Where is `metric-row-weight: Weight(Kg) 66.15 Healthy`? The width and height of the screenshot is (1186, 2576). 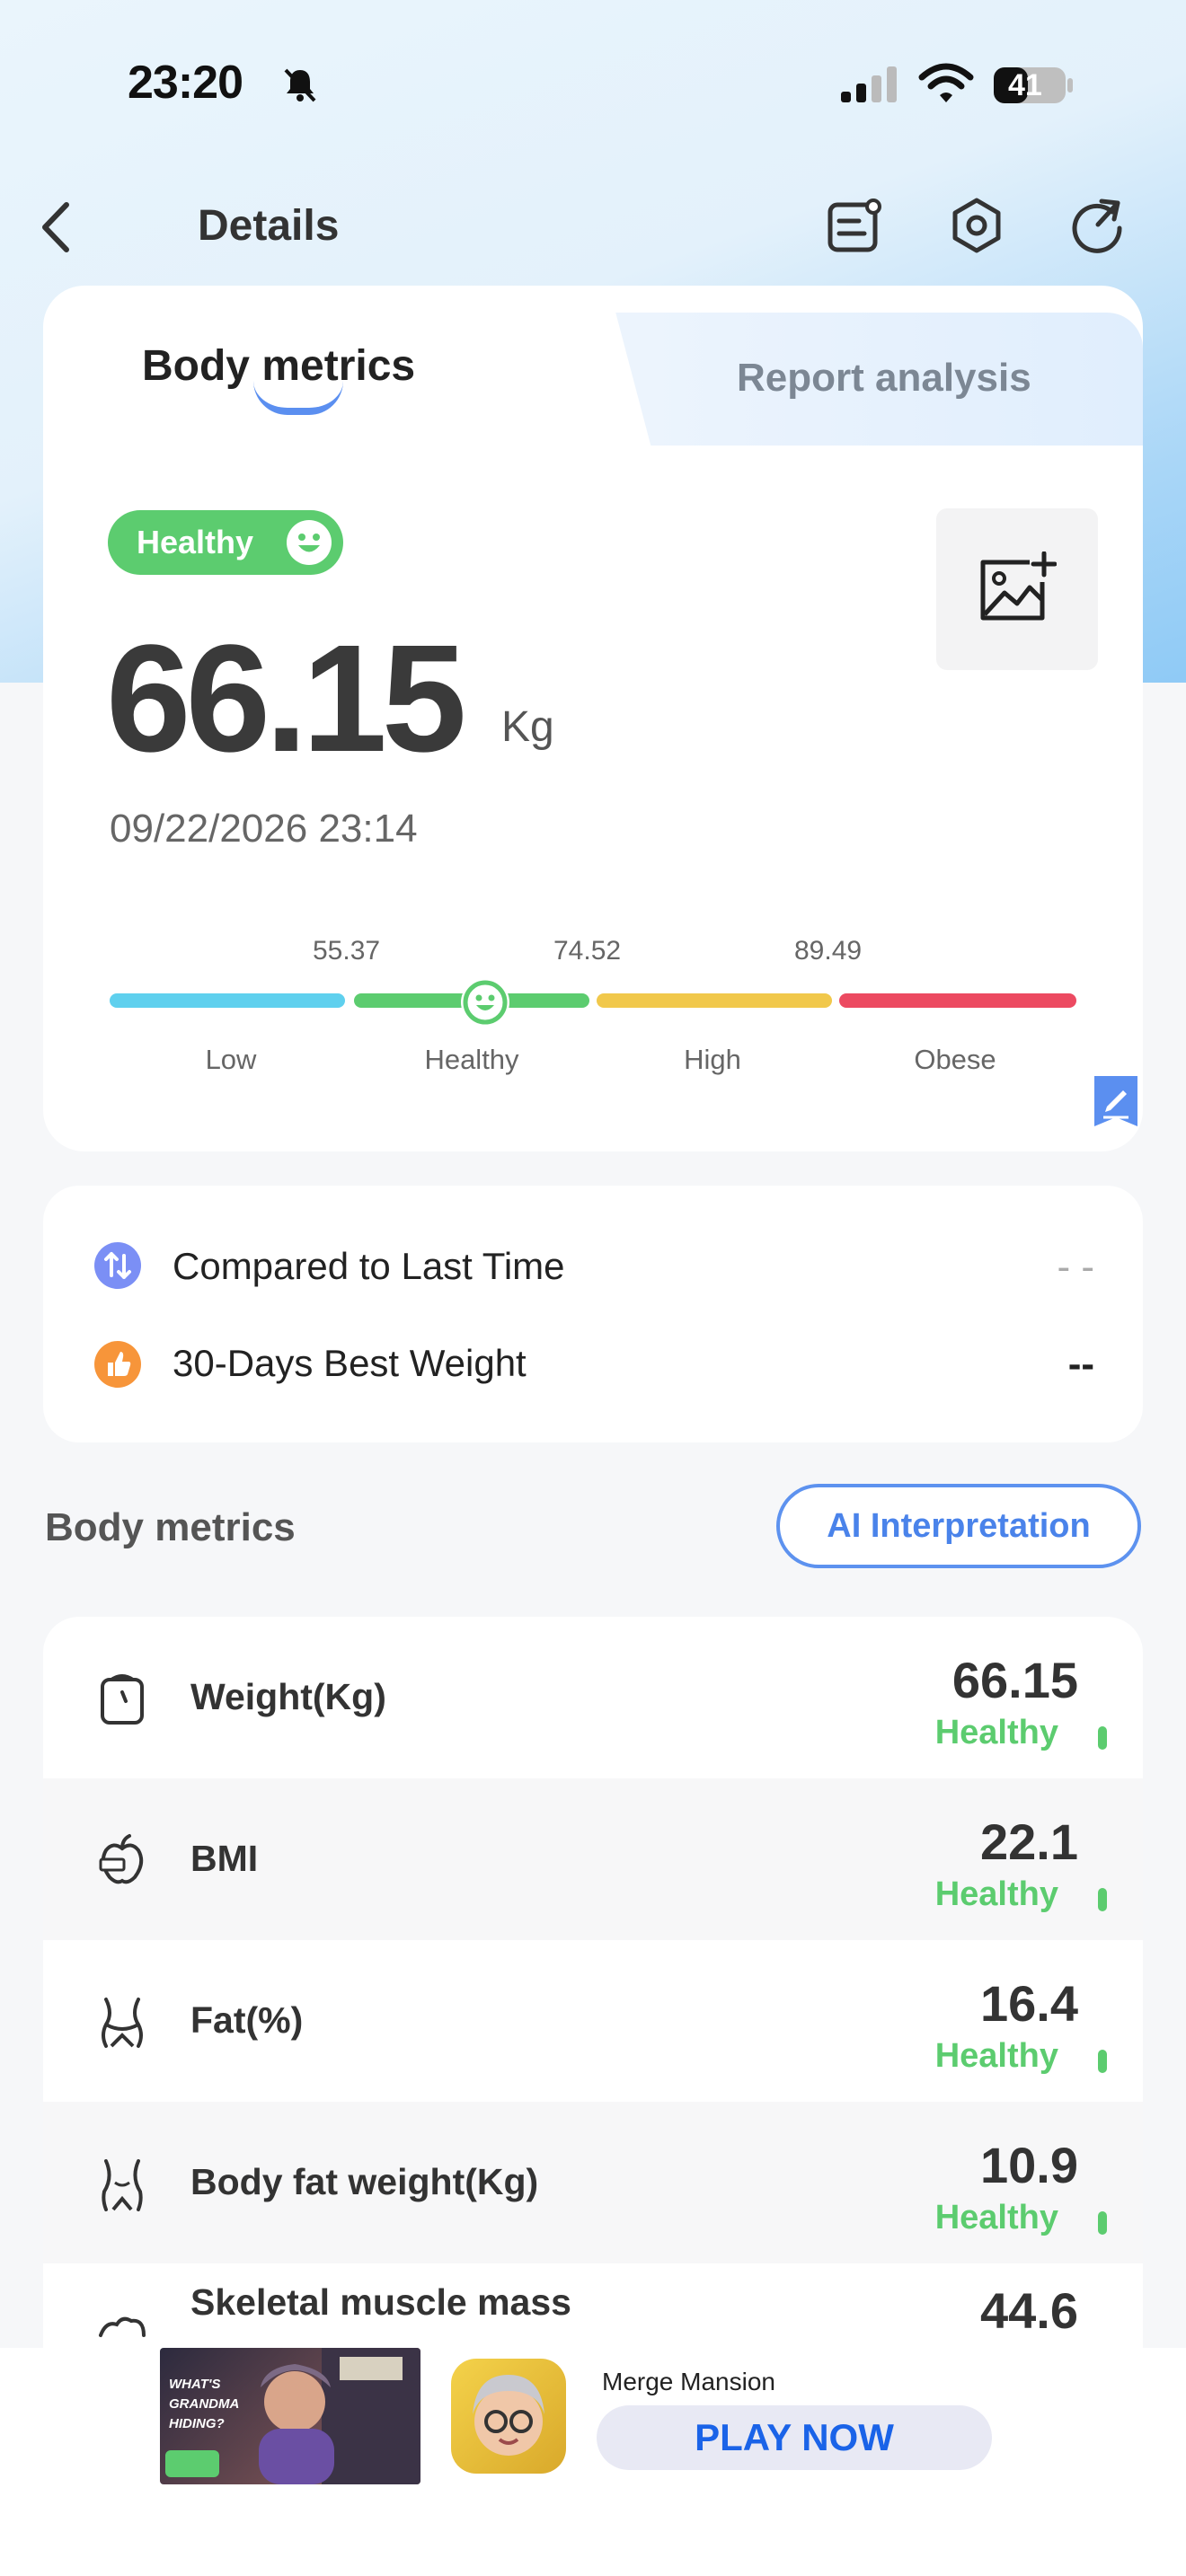
metric-row-weight: Weight(Kg) 66.15 Healthy is located at coordinates (593, 1697).